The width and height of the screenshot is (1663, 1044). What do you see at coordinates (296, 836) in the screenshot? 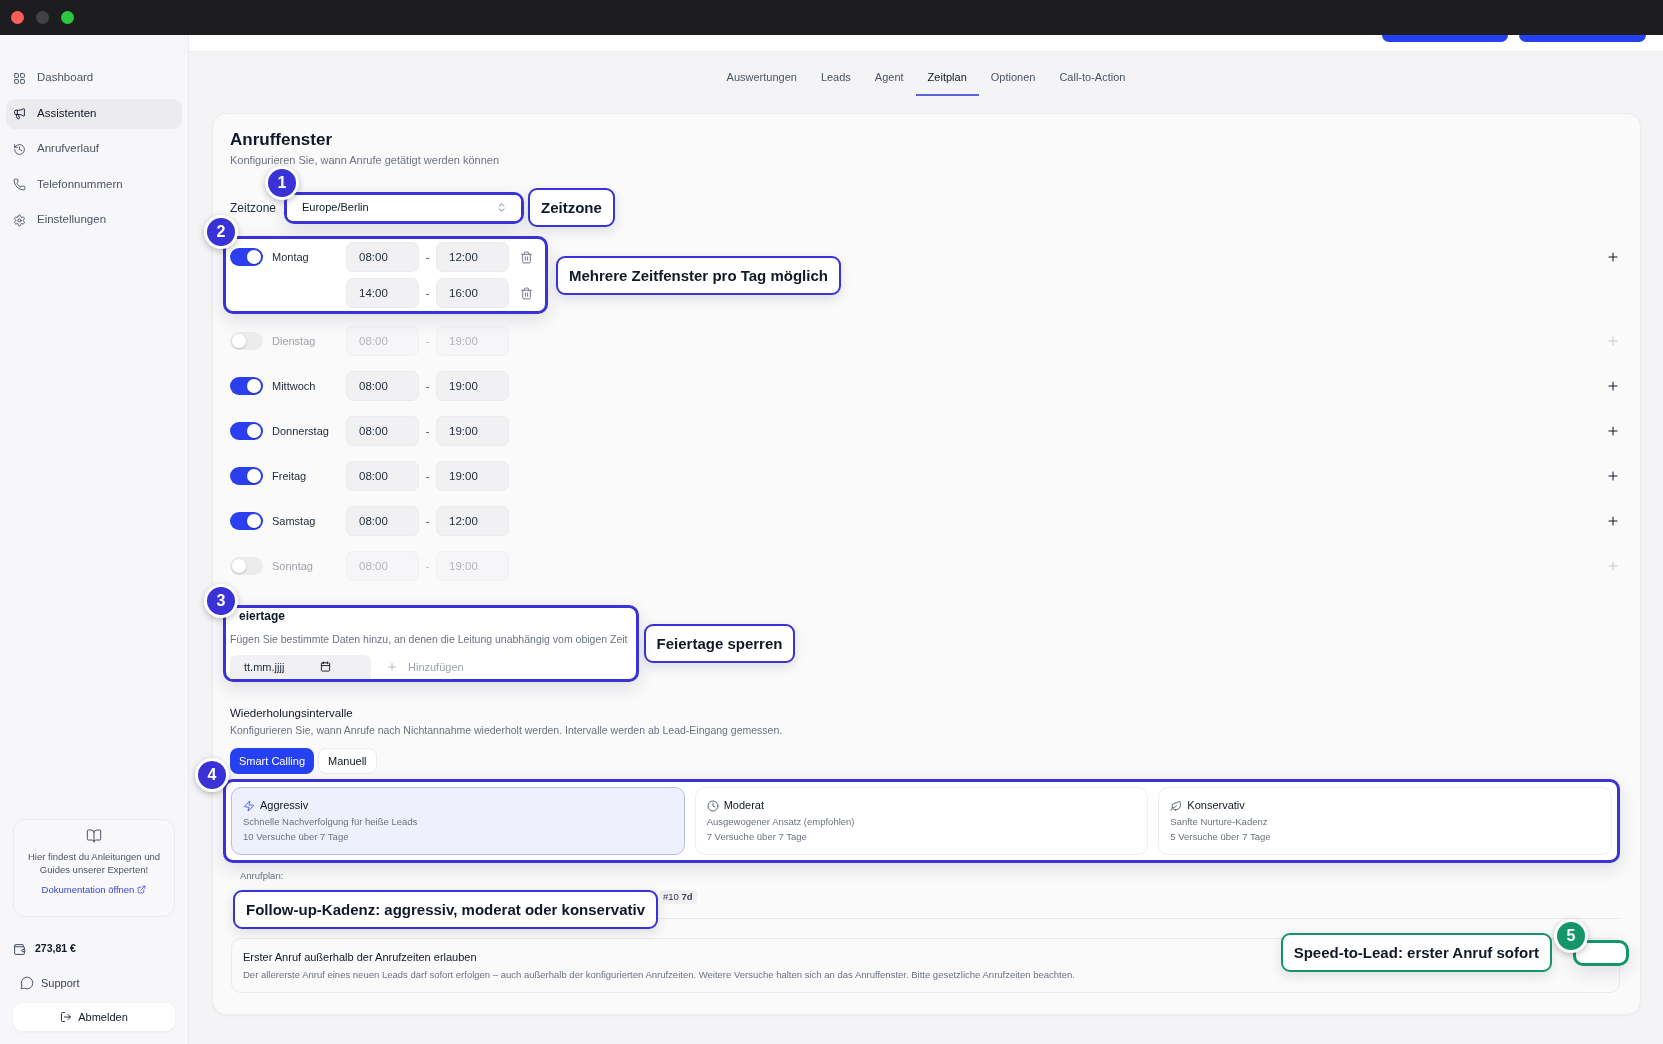
I see `preset-attempts: 10 Versuche über 7 Tage` at bounding box center [296, 836].